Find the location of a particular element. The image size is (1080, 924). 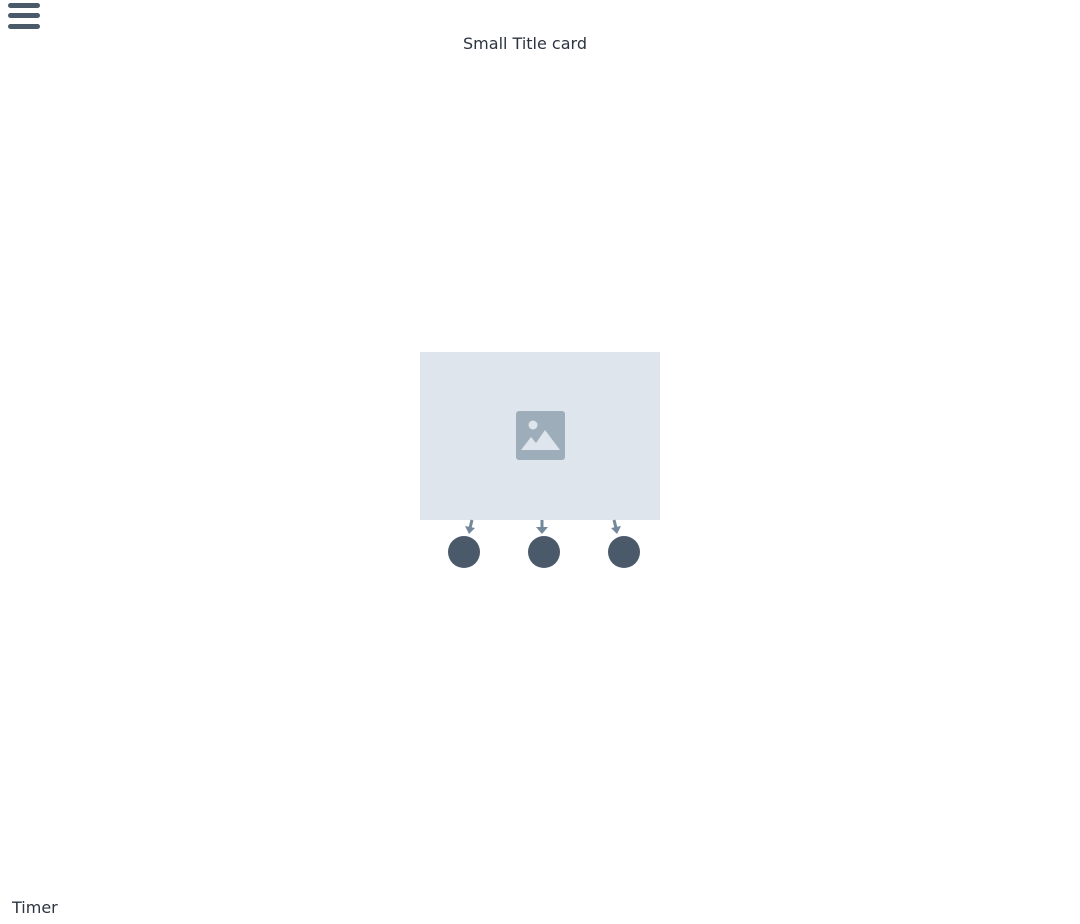

hamburger-menu-button is located at coordinates (24, 16).